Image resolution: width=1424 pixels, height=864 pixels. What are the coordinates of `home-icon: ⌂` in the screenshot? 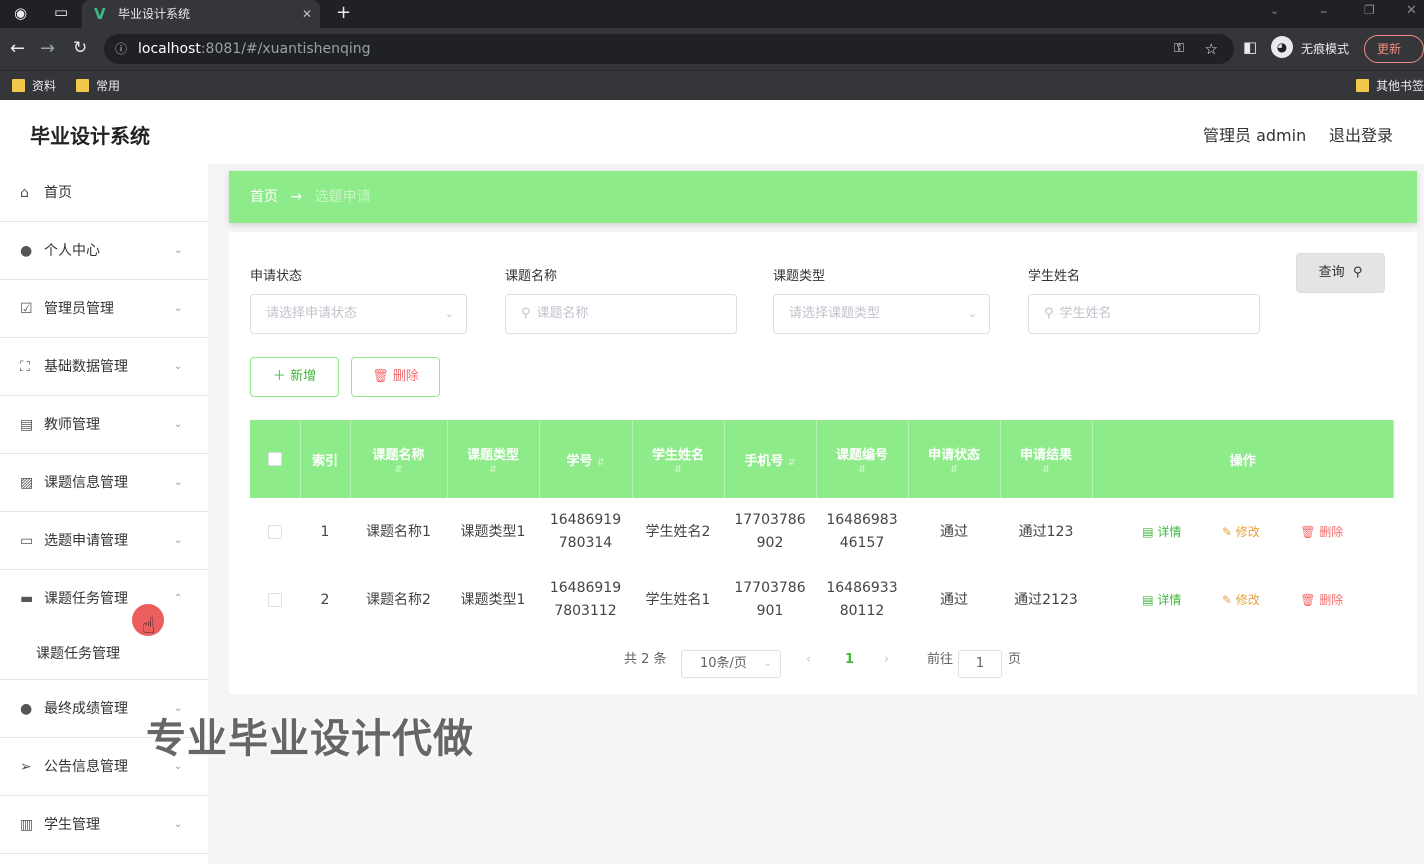 It's located at (24, 193).